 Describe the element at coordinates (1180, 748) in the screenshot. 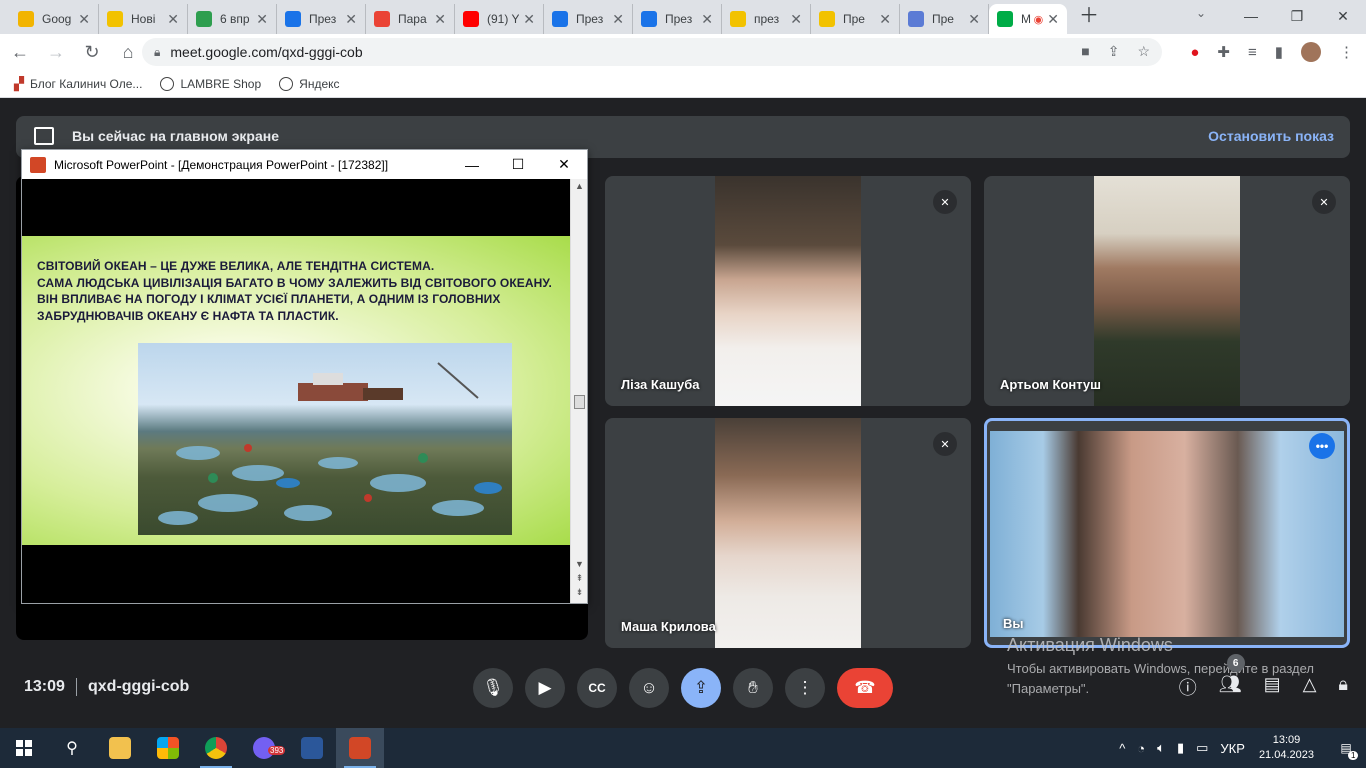

I see `microphone-tray-icon: ▮` at that location.